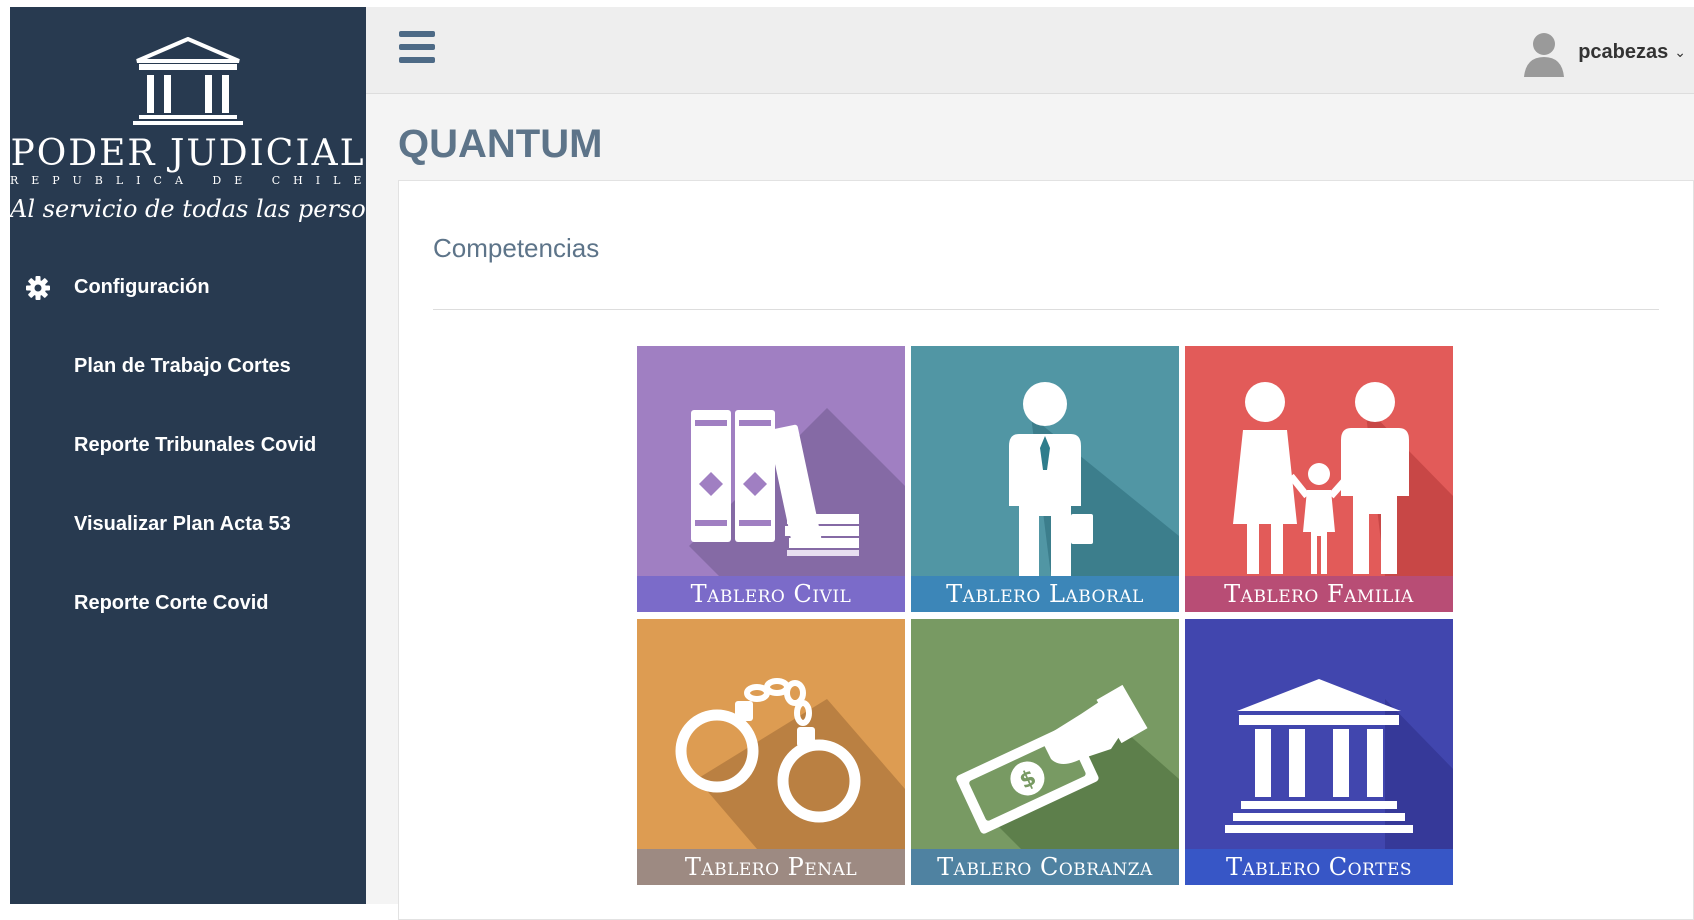 The image size is (1694, 920). I want to click on tile-label-band: Tablero Laboral, so click(1045, 594).